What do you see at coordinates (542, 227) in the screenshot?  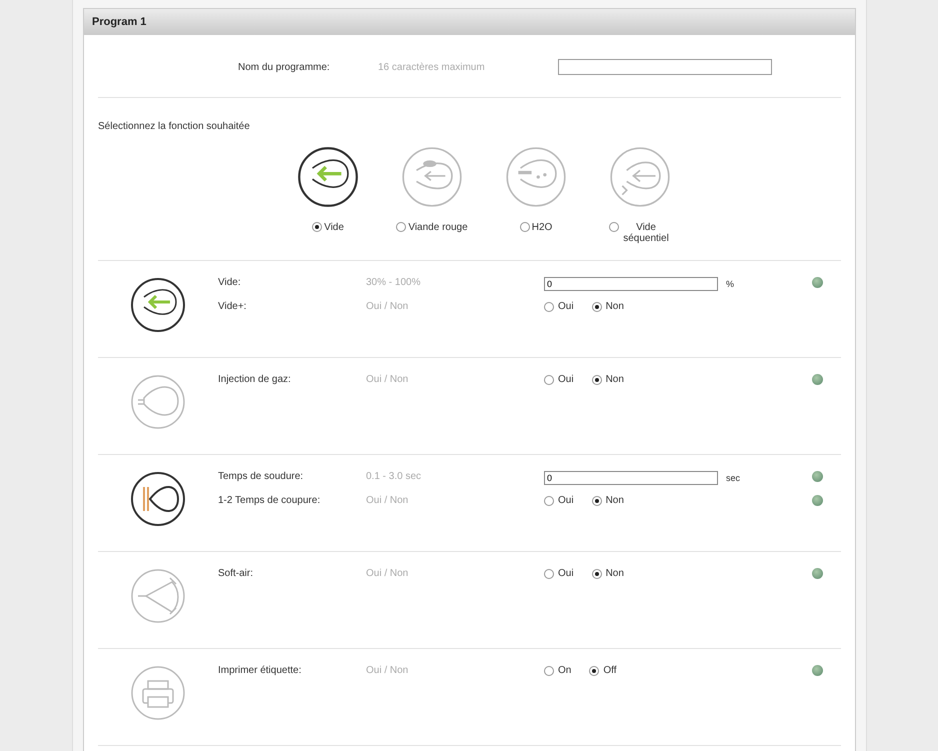 I see `option-label: H2O` at bounding box center [542, 227].